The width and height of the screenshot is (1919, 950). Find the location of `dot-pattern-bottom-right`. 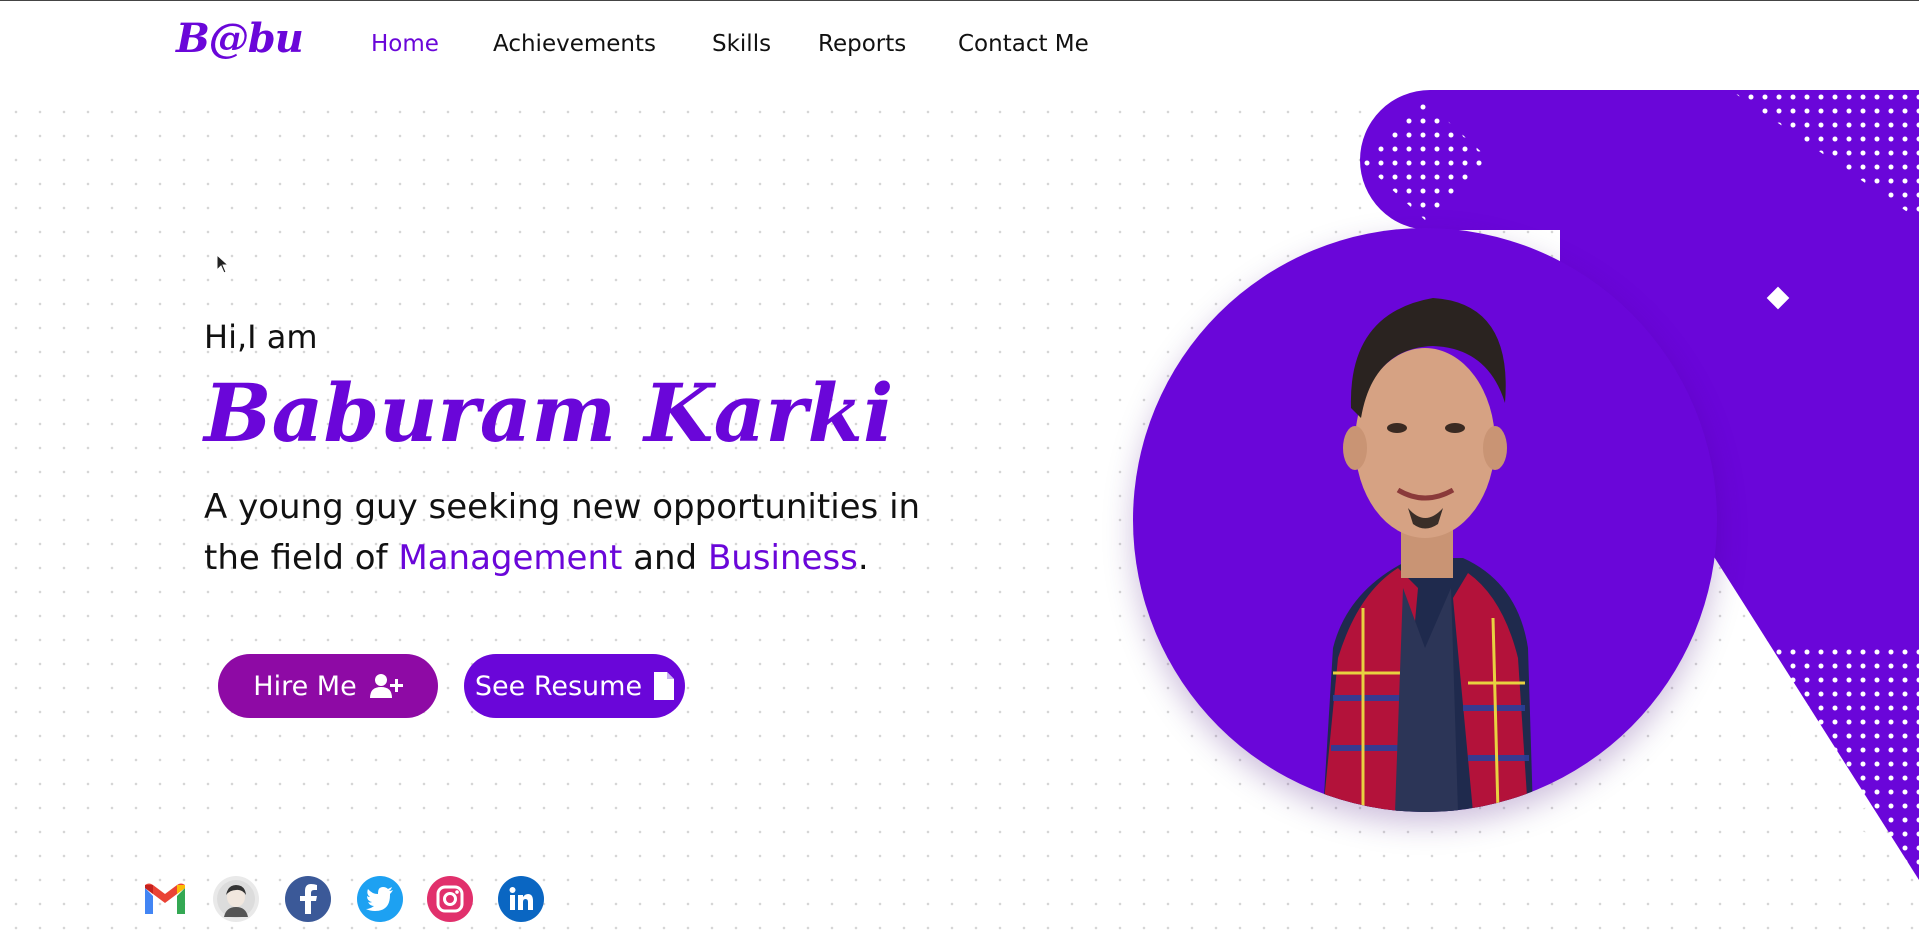

dot-pattern-bottom-right is located at coordinates (1824, 755).